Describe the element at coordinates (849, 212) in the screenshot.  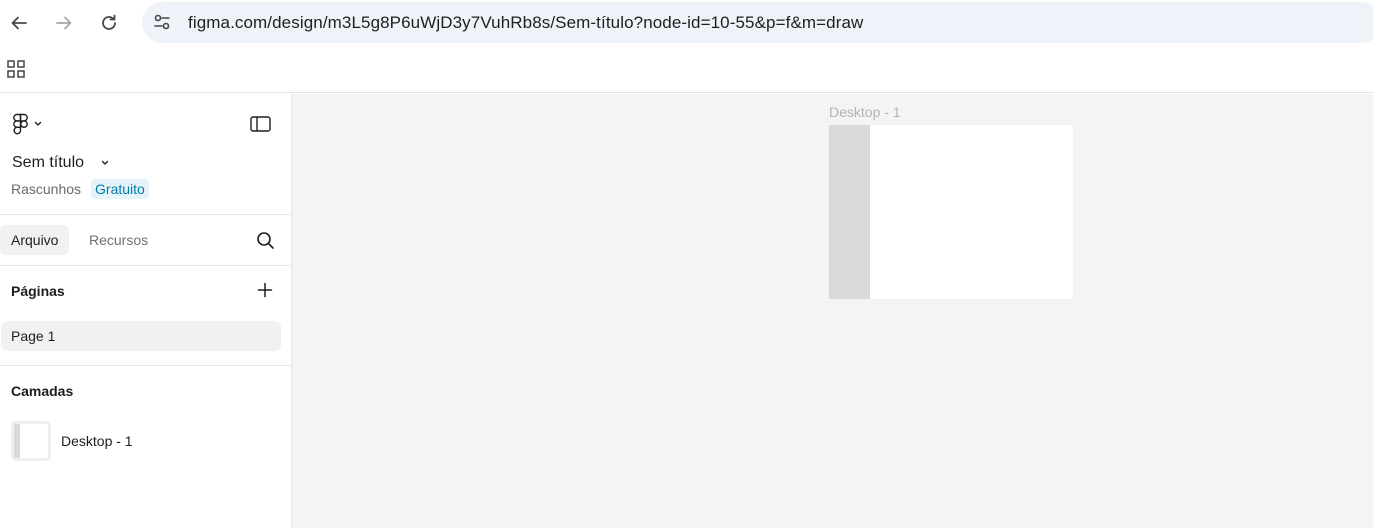
I see `rectangle-shape` at that location.